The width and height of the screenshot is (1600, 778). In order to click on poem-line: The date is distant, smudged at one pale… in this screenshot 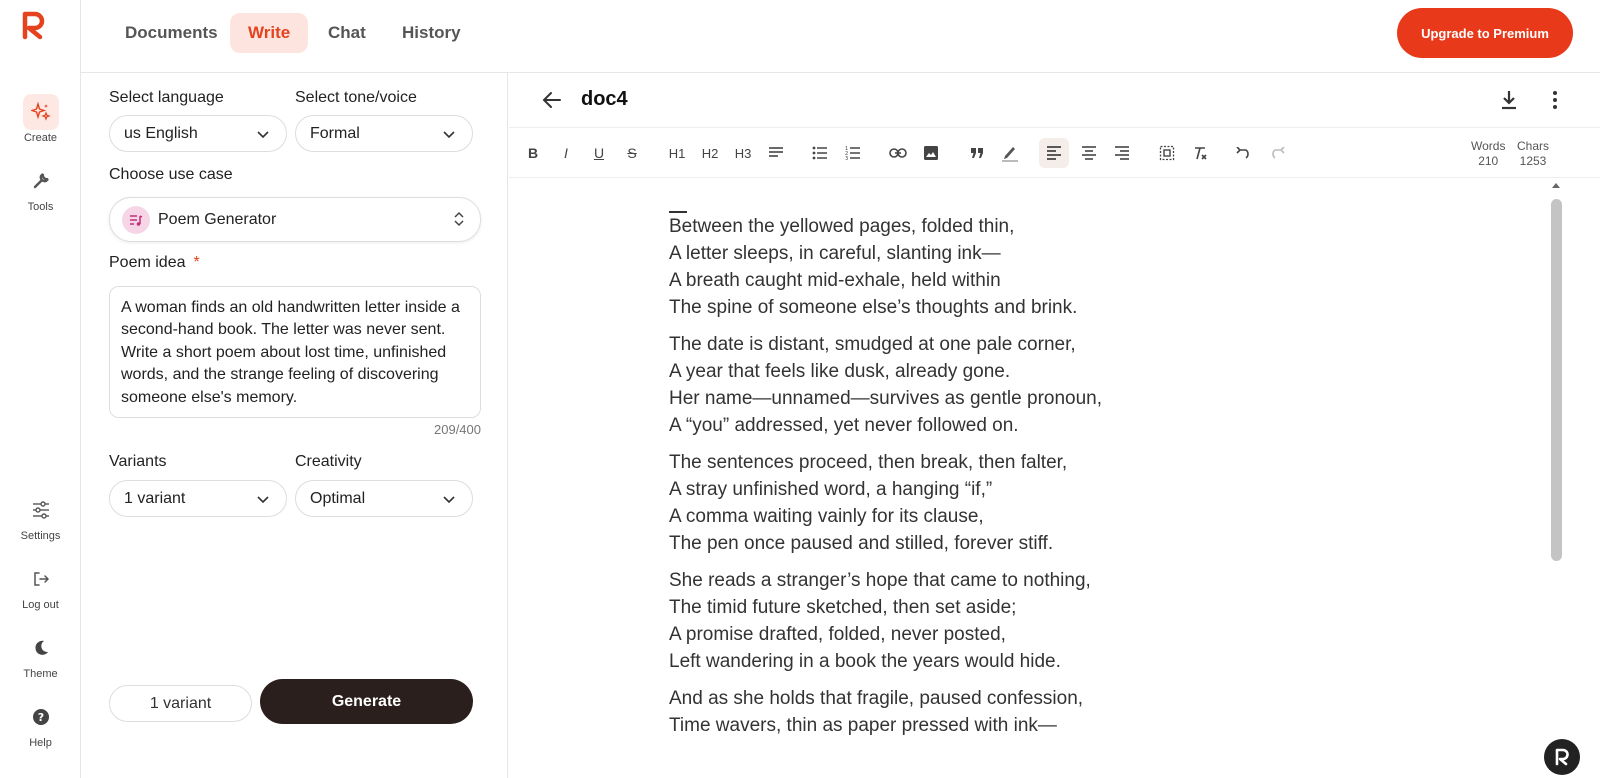, I will do `click(872, 344)`.